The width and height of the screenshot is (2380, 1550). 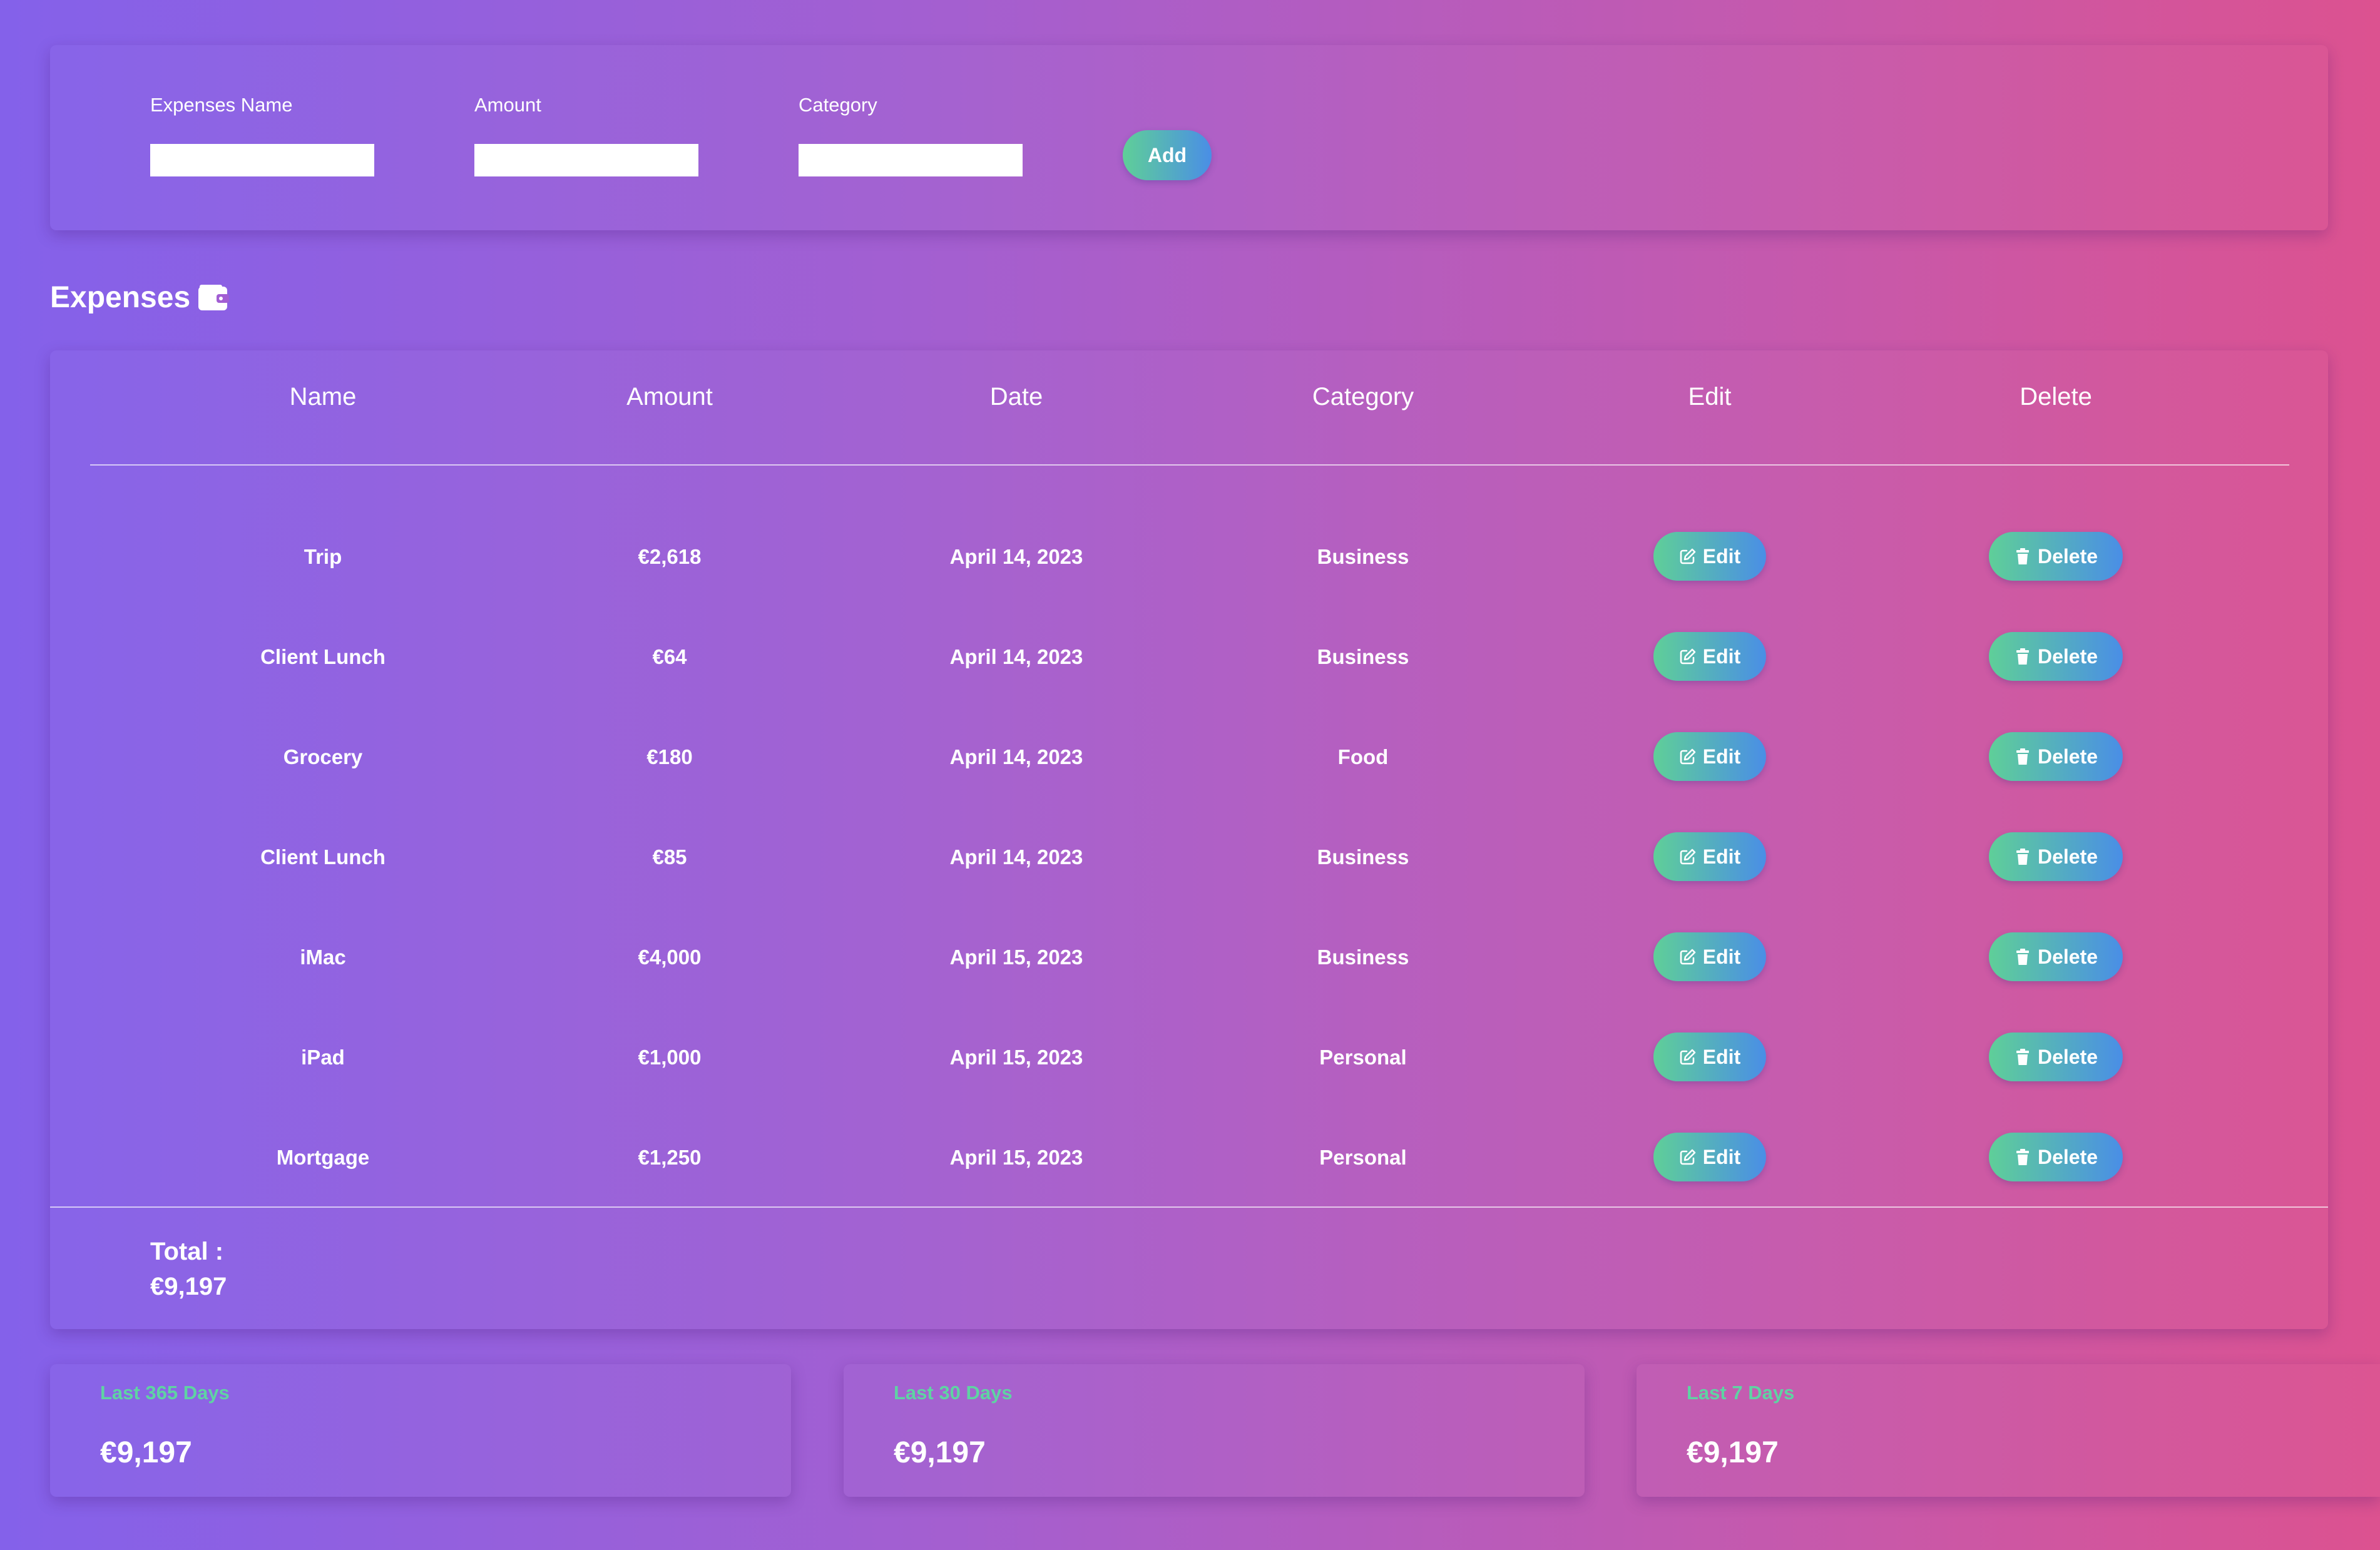 What do you see at coordinates (189, 1287) in the screenshot?
I see `total-value: €9,197` at bounding box center [189, 1287].